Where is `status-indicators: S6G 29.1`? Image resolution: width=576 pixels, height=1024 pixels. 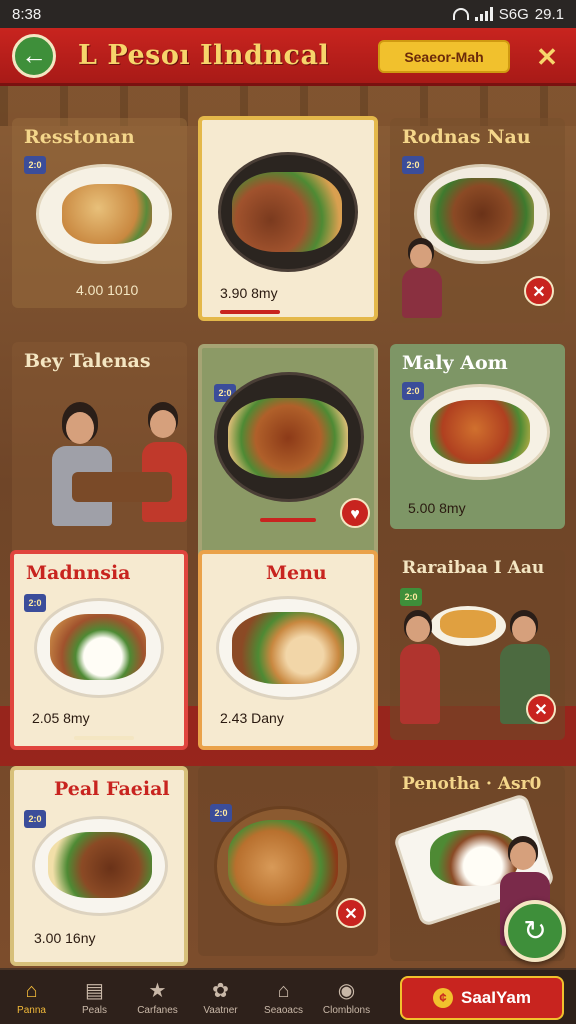 status-indicators: S6G 29.1 is located at coordinates (508, 14).